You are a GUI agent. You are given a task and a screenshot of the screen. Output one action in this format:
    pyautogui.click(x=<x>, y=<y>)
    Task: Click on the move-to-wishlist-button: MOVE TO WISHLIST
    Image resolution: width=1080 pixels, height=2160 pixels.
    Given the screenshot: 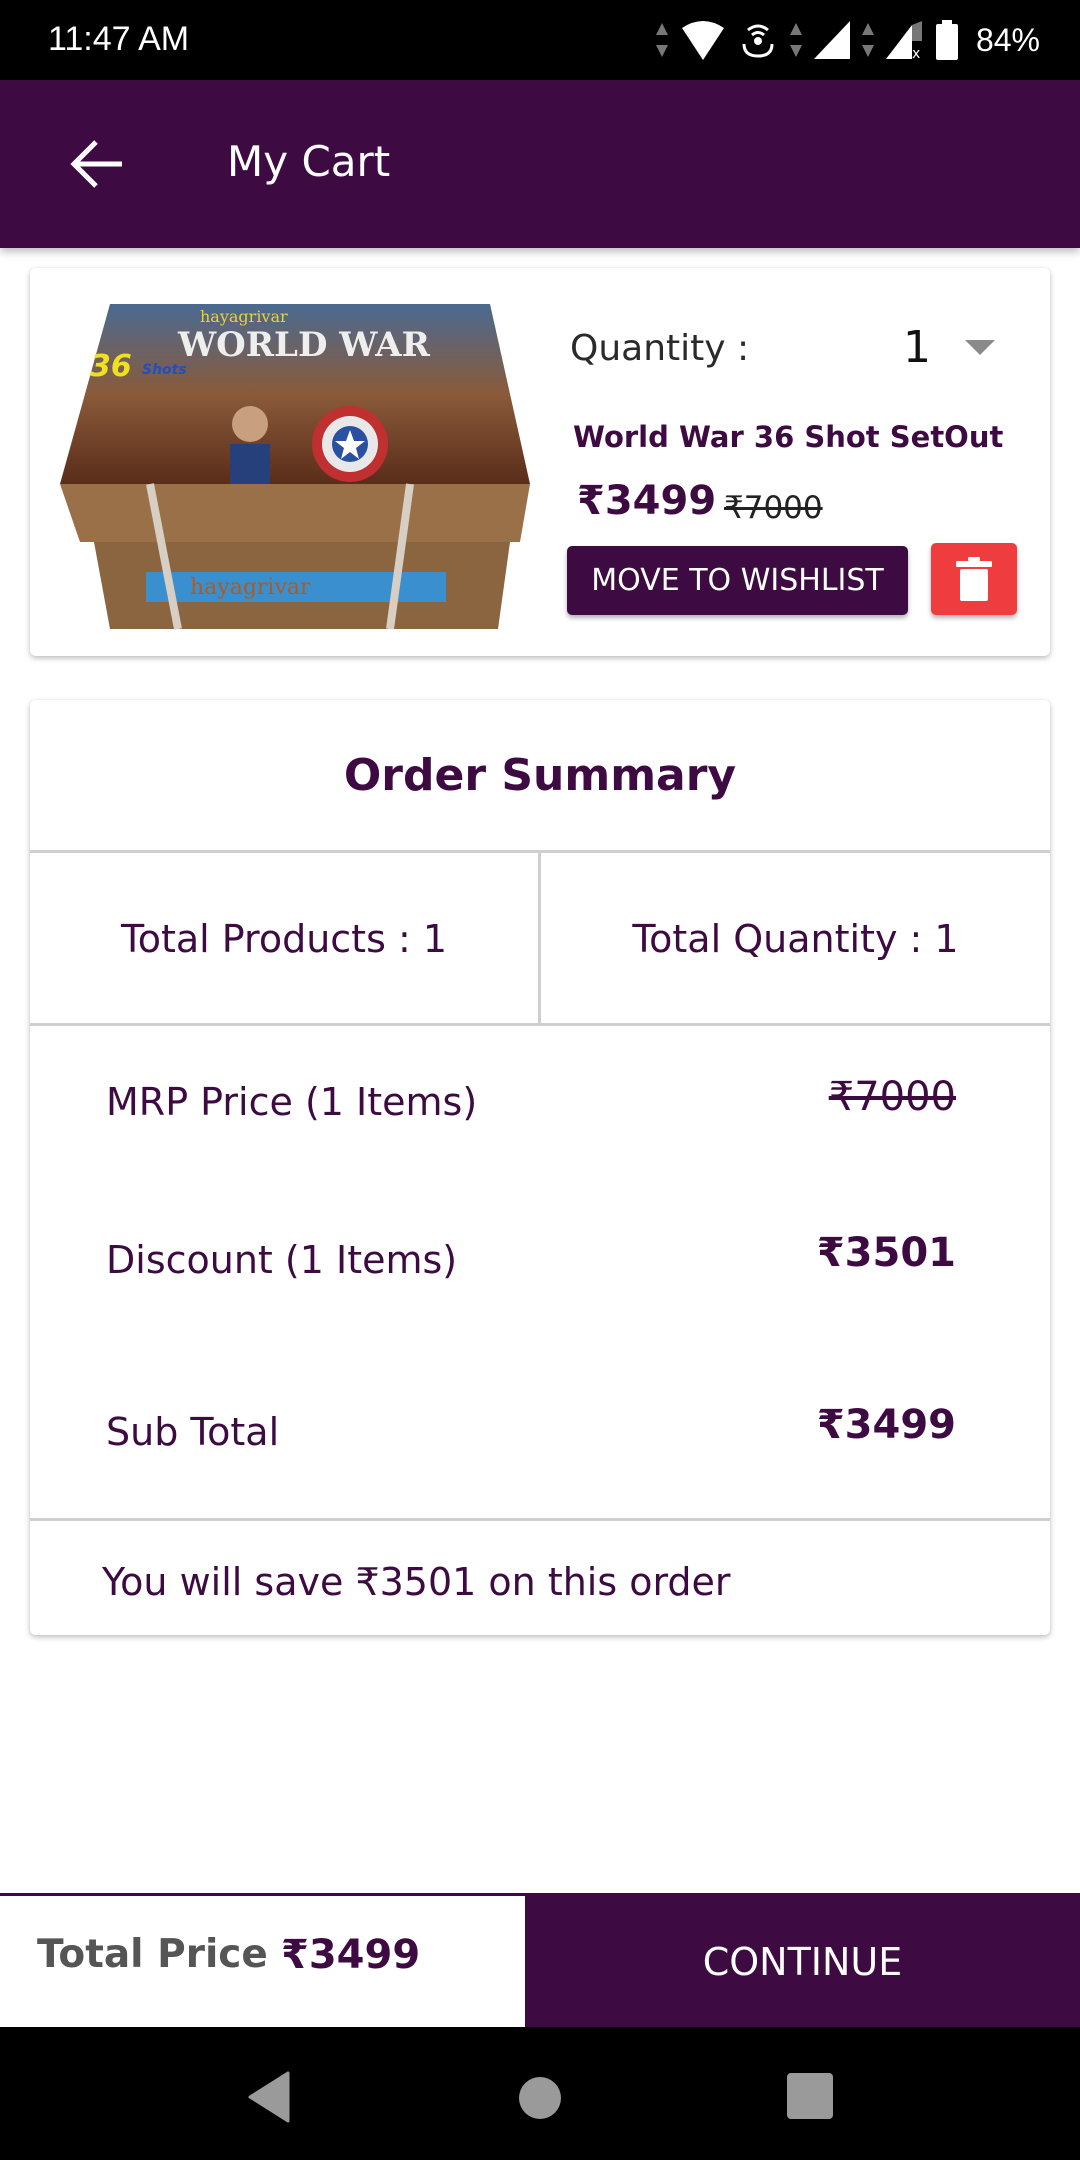 What is the action you would take?
    pyautogui.click(x=737, y=580)
    